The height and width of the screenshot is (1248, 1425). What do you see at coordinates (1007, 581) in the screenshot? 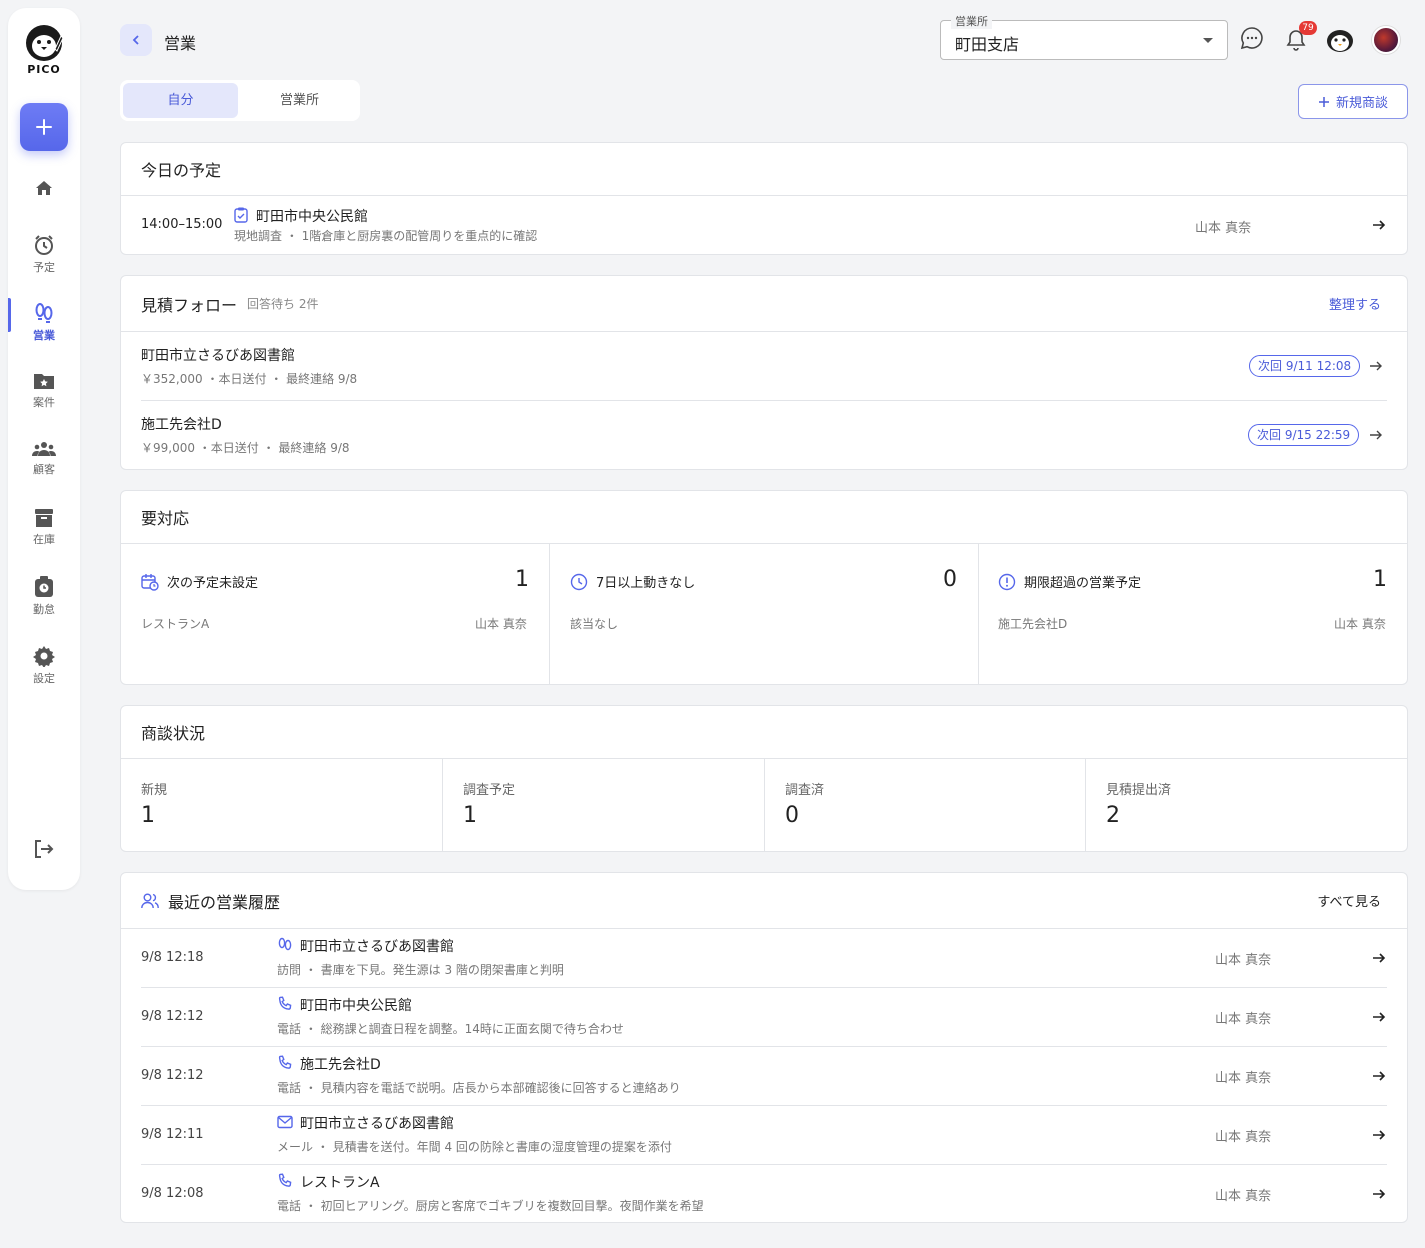
I see `alert-circle-icon` at bounding box center [1007, 581].